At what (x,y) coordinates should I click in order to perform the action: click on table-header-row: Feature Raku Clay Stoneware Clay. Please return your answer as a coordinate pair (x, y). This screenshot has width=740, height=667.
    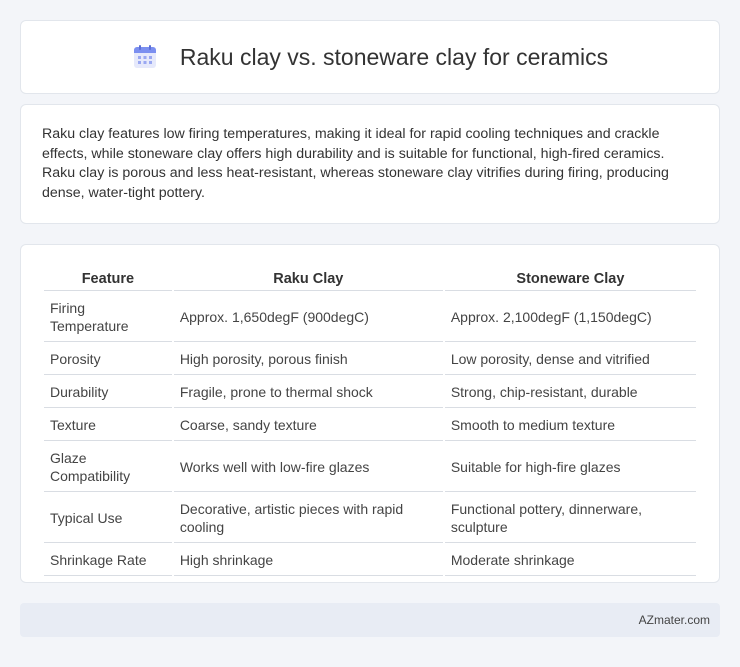
    Looking at the image, I should click on (370, 279).